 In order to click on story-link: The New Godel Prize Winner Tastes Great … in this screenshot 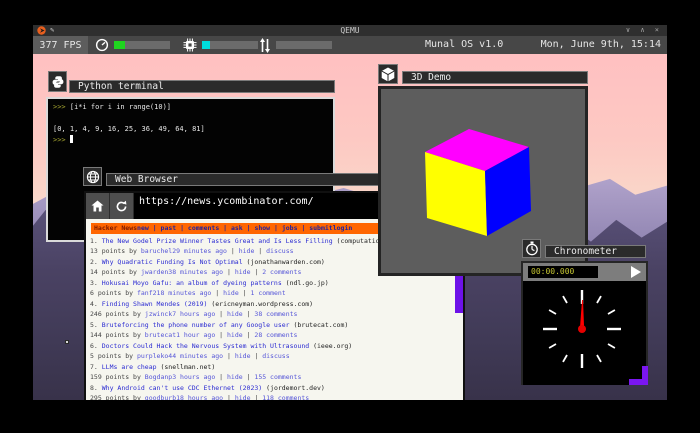, I will do `click(217, 241)`.